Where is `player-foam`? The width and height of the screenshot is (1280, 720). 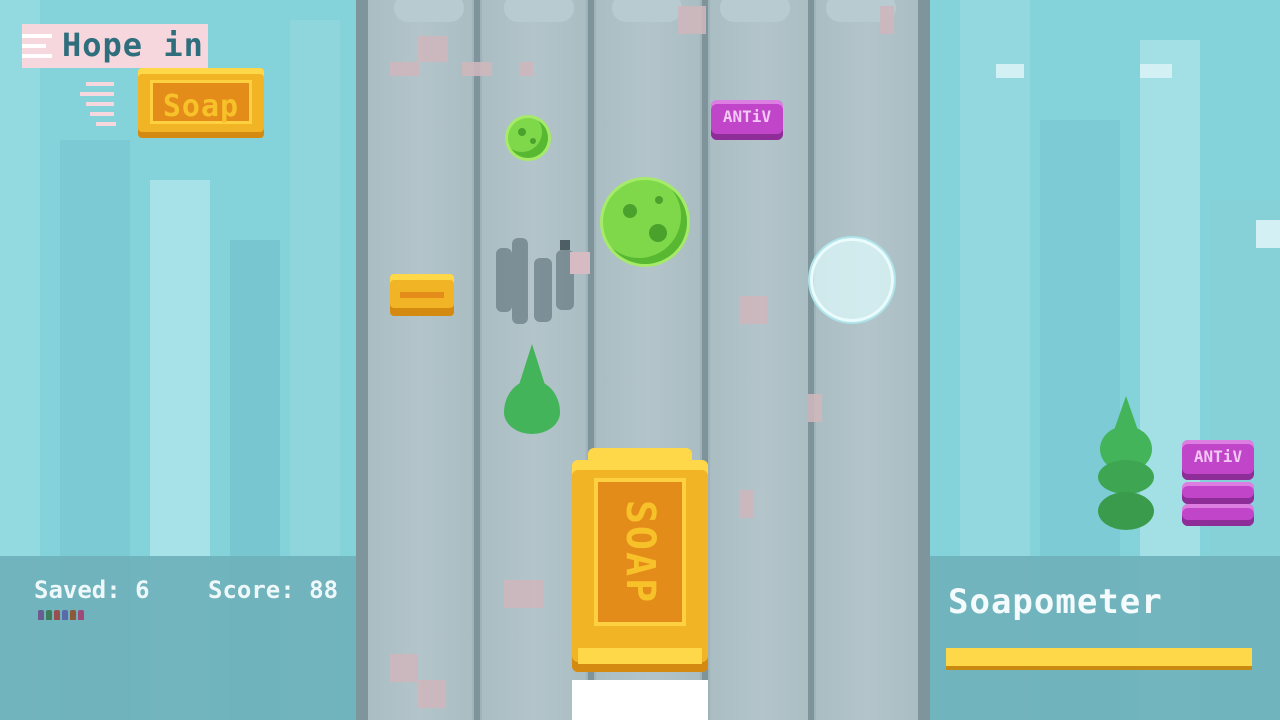 player-foam is located at coordinates (640, 700).